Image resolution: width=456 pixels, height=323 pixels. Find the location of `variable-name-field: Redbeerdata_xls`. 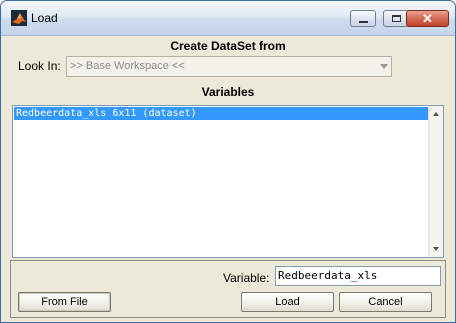

variable-name-field: Redbeerdata_xls is located at coordinates (358, 276).